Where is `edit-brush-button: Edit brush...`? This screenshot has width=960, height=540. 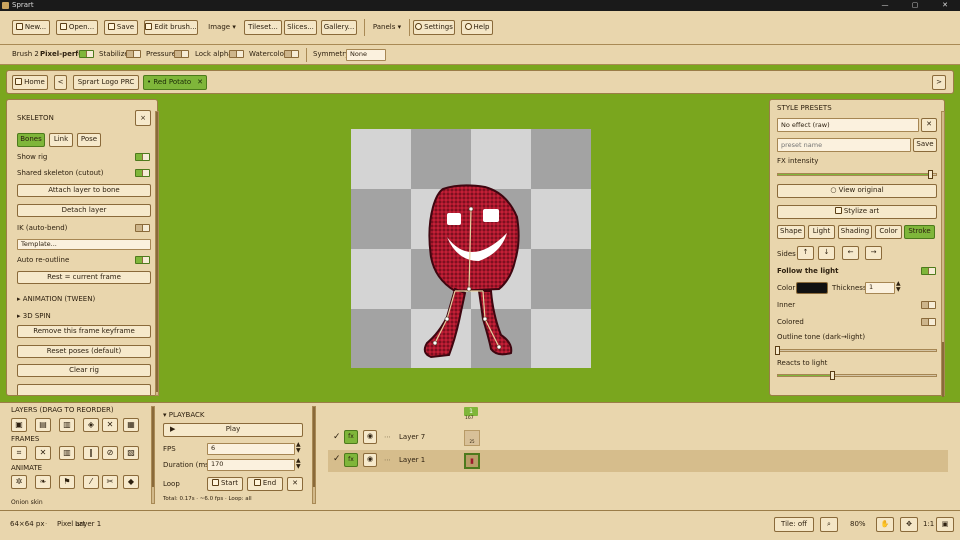
edit-brush-button: Edit brush... is located at coordinates (171, 27).